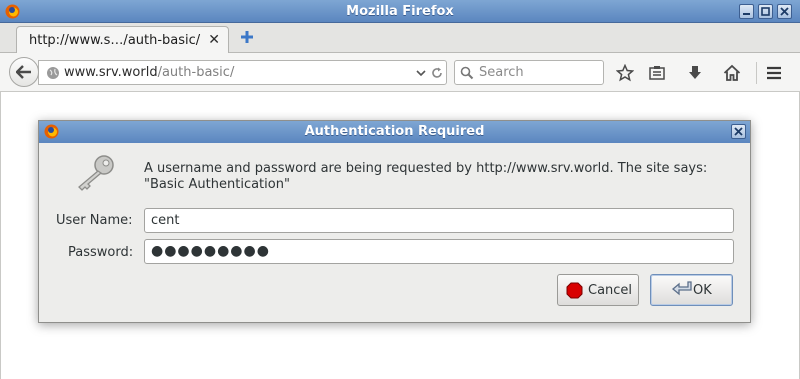  What do you see at coordinates (115, 40) in the screenshot?
I see `tab-label: http://www.s…/auth-basic/` at bounding box center [115, 40].